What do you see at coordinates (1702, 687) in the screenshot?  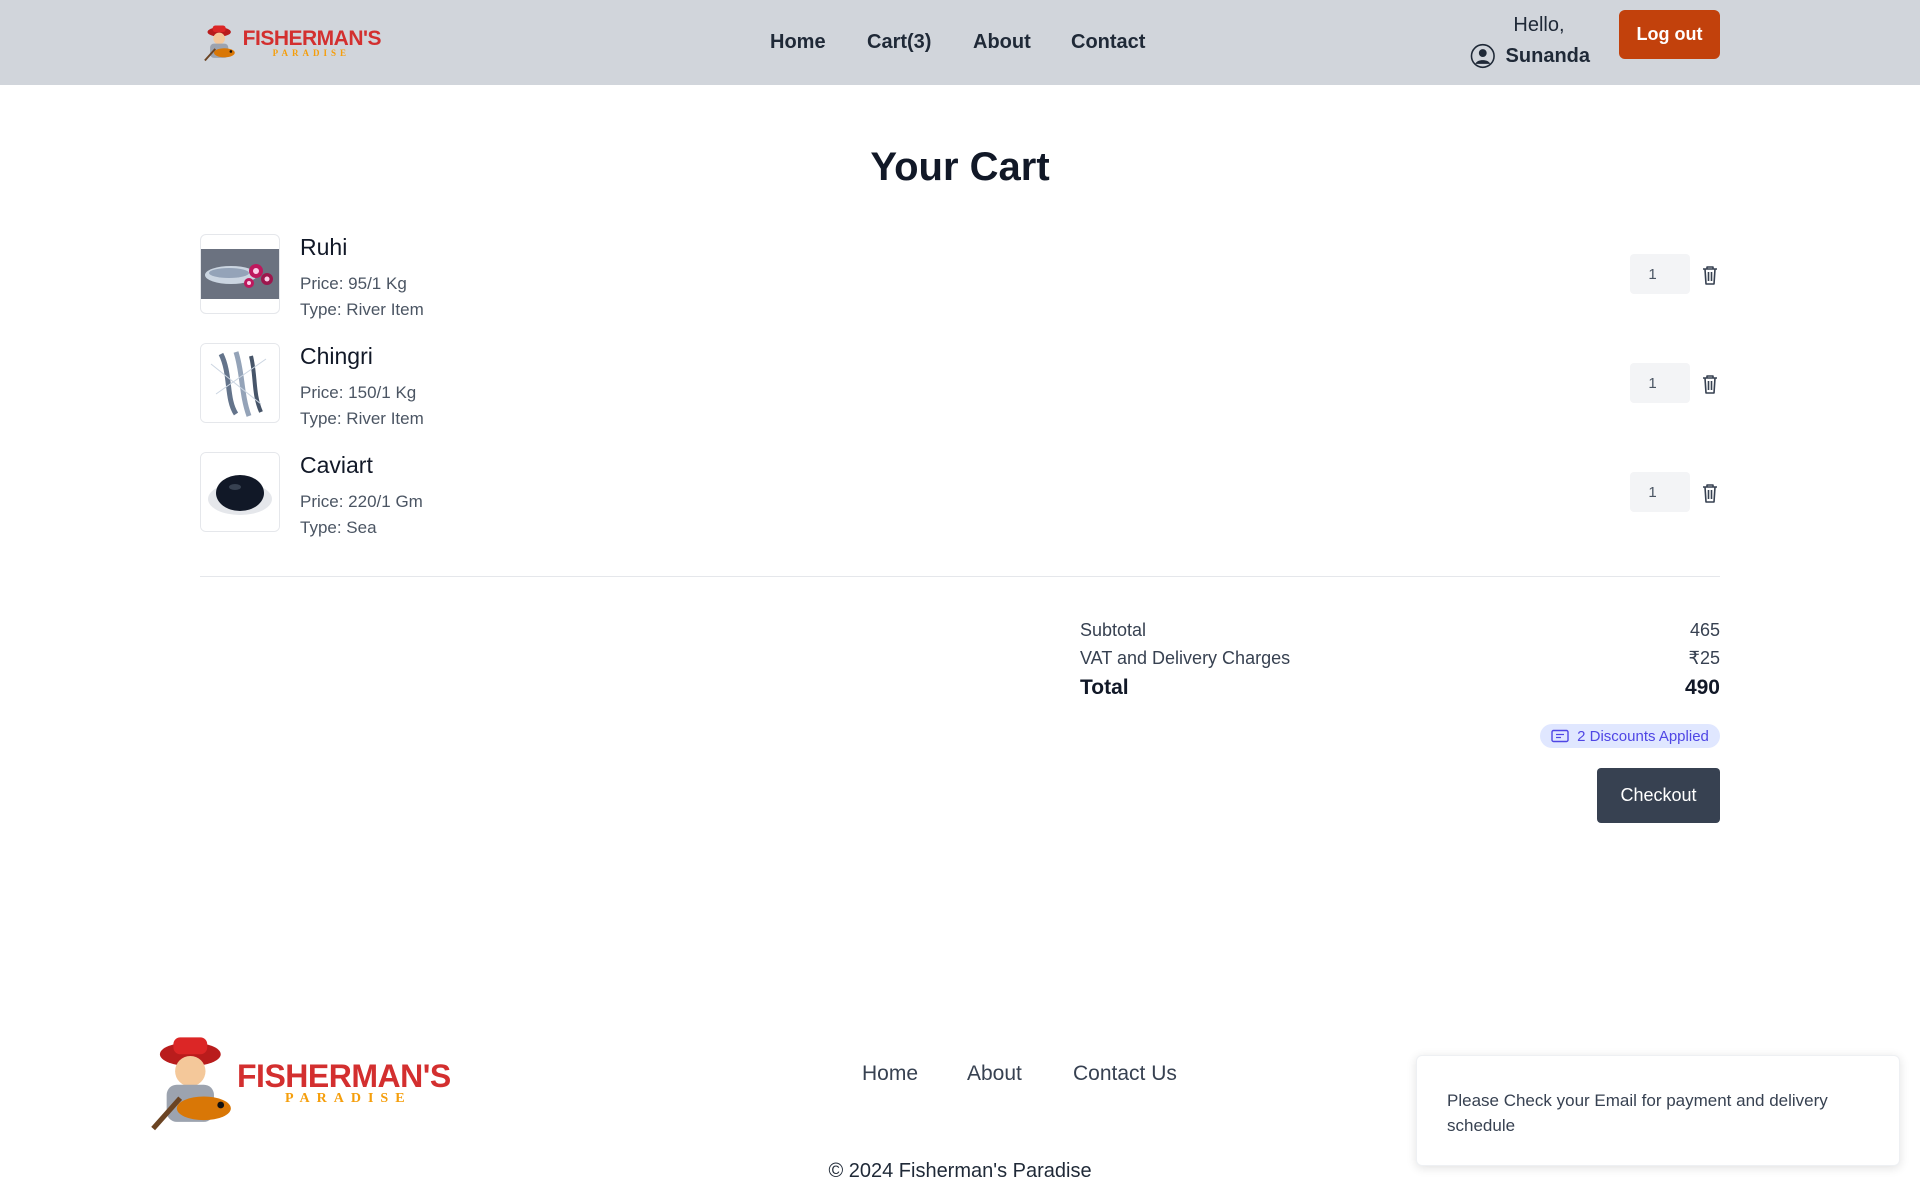 I see `total-value: 490` at bounding box center [1702, 687].